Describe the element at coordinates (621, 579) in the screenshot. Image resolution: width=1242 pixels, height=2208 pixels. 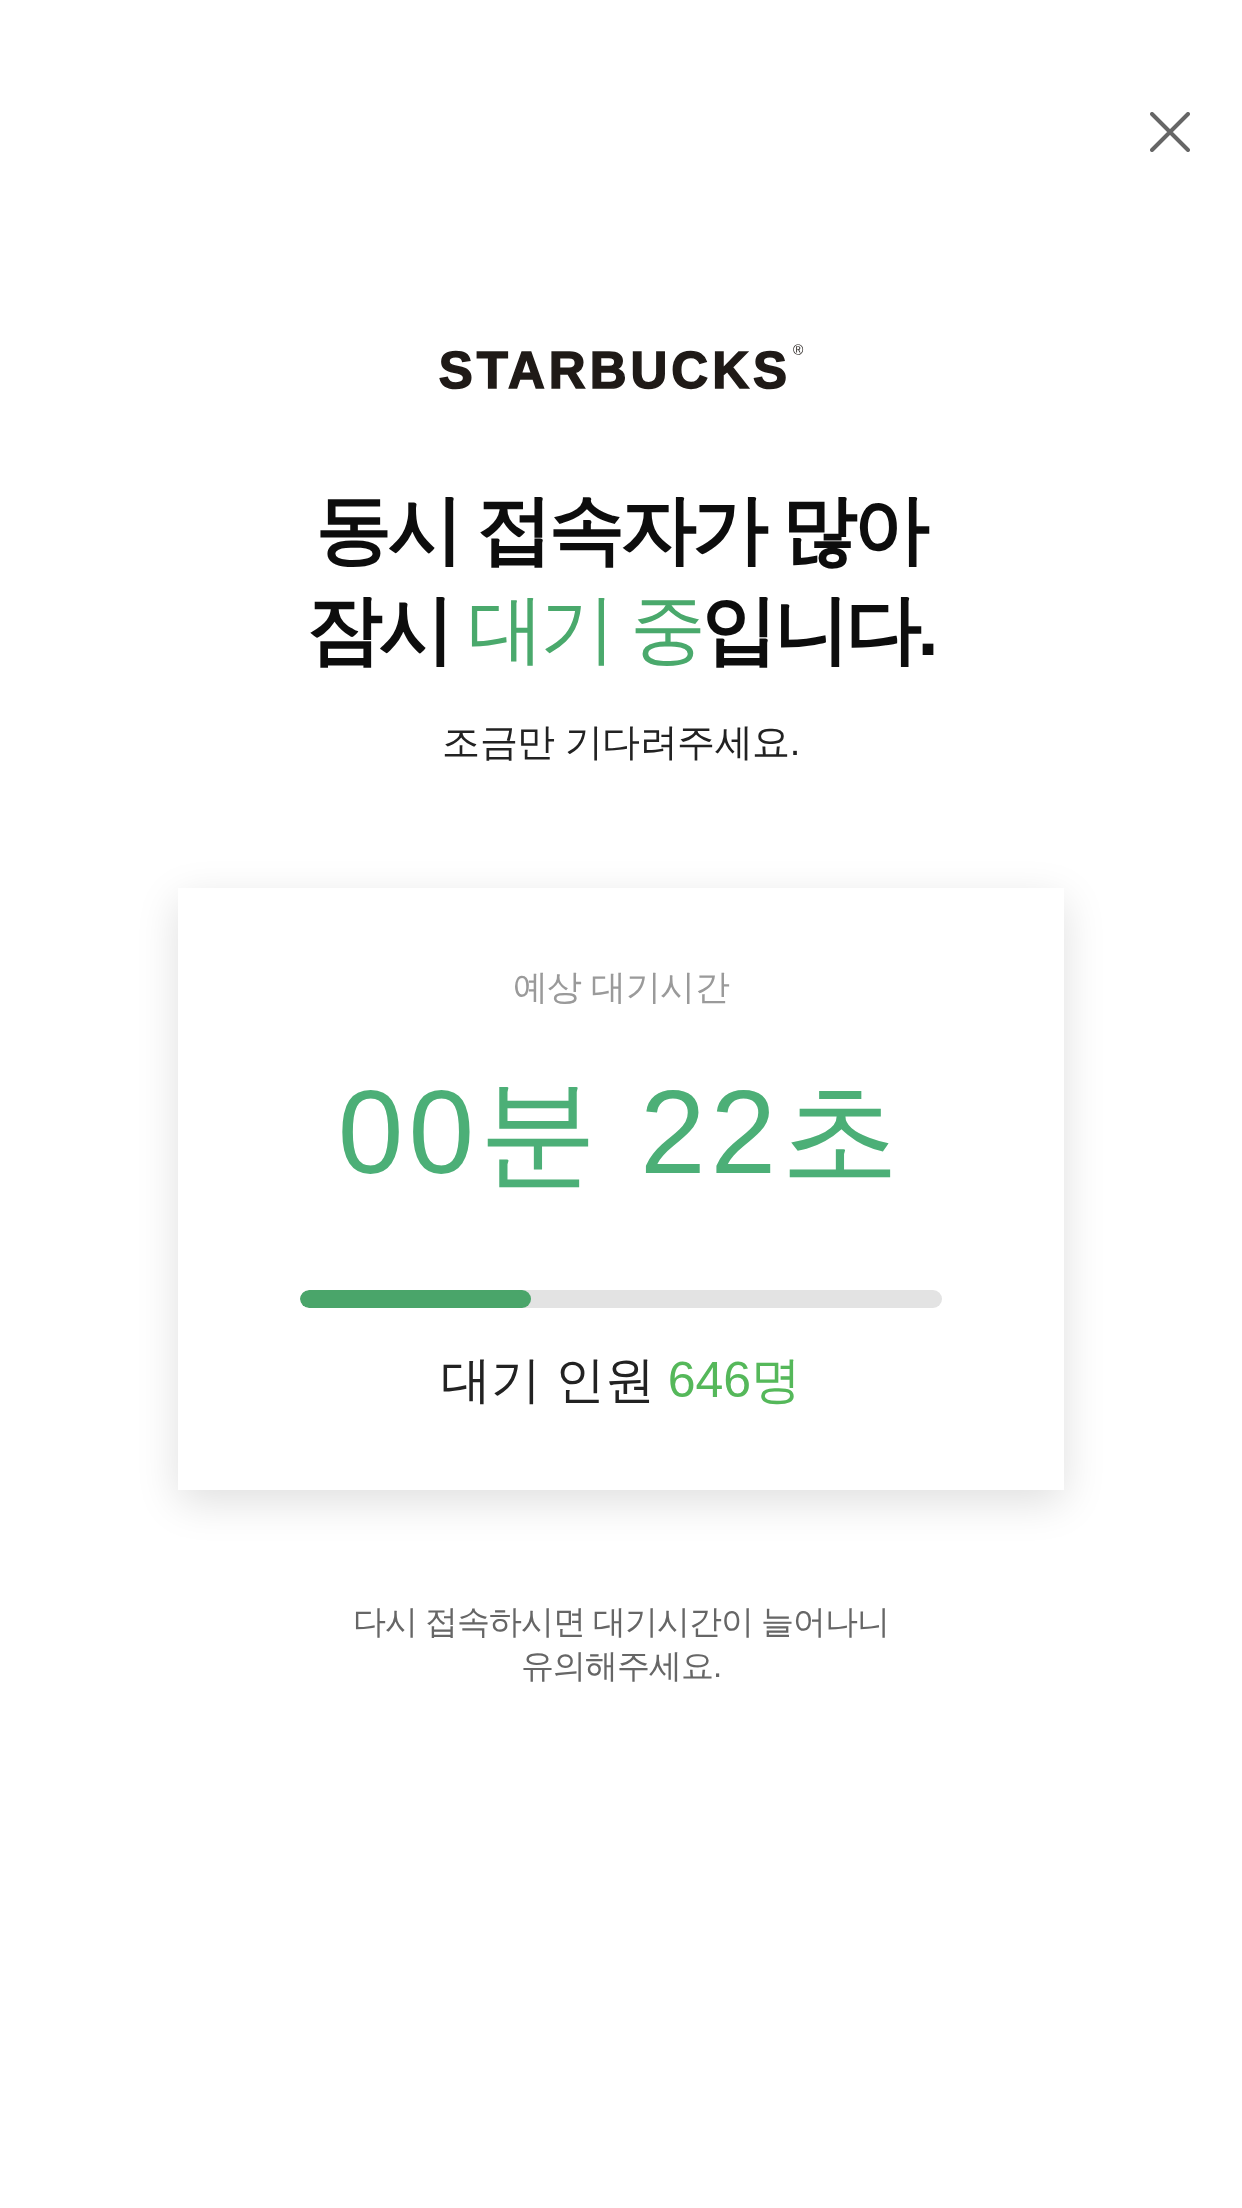
I see `page-title: 동시 접속자가 많아 잠시 대기 중입니다.` at that location.